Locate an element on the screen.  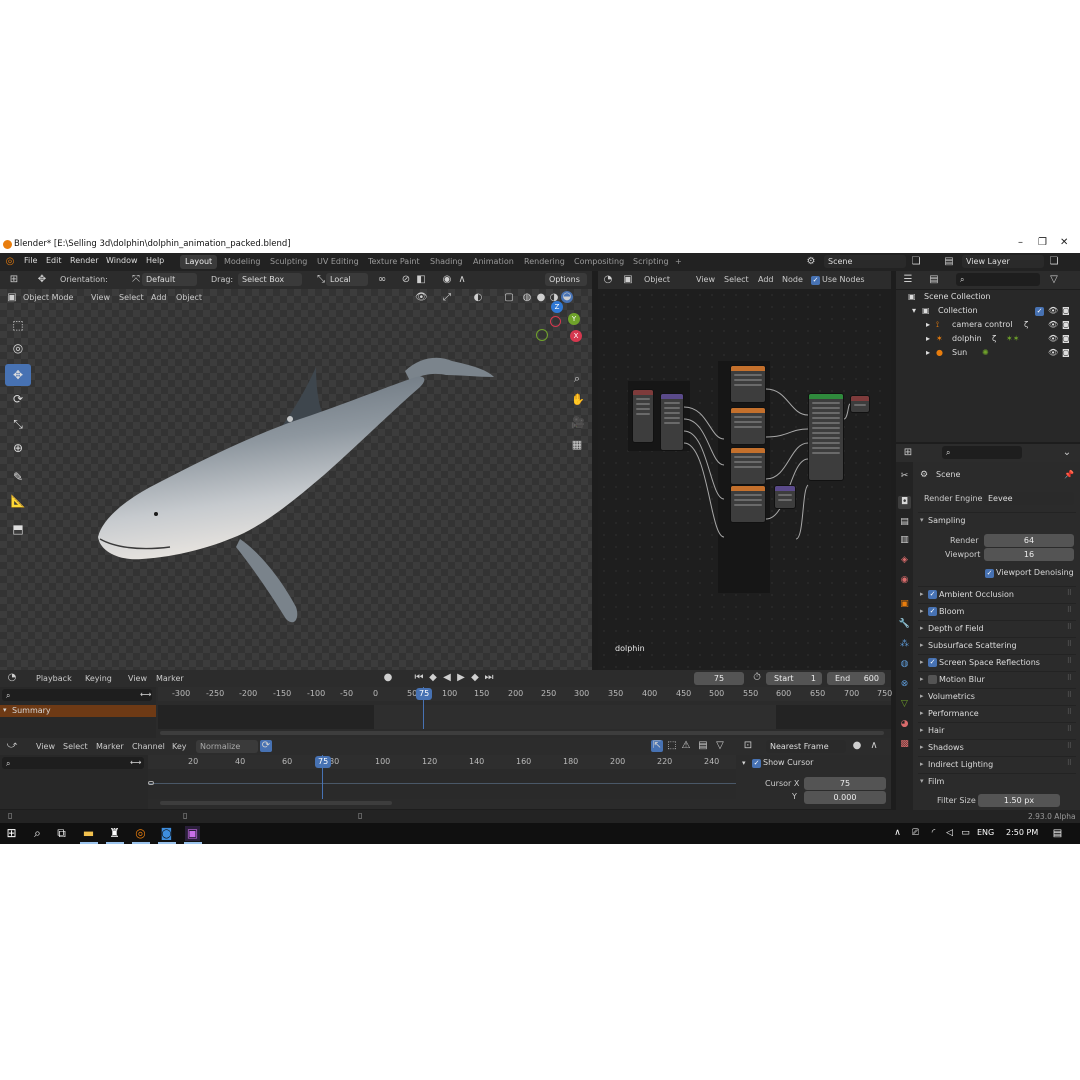
sampling-panel-header: ▾ Sampling is located at coordinates (997, 519).